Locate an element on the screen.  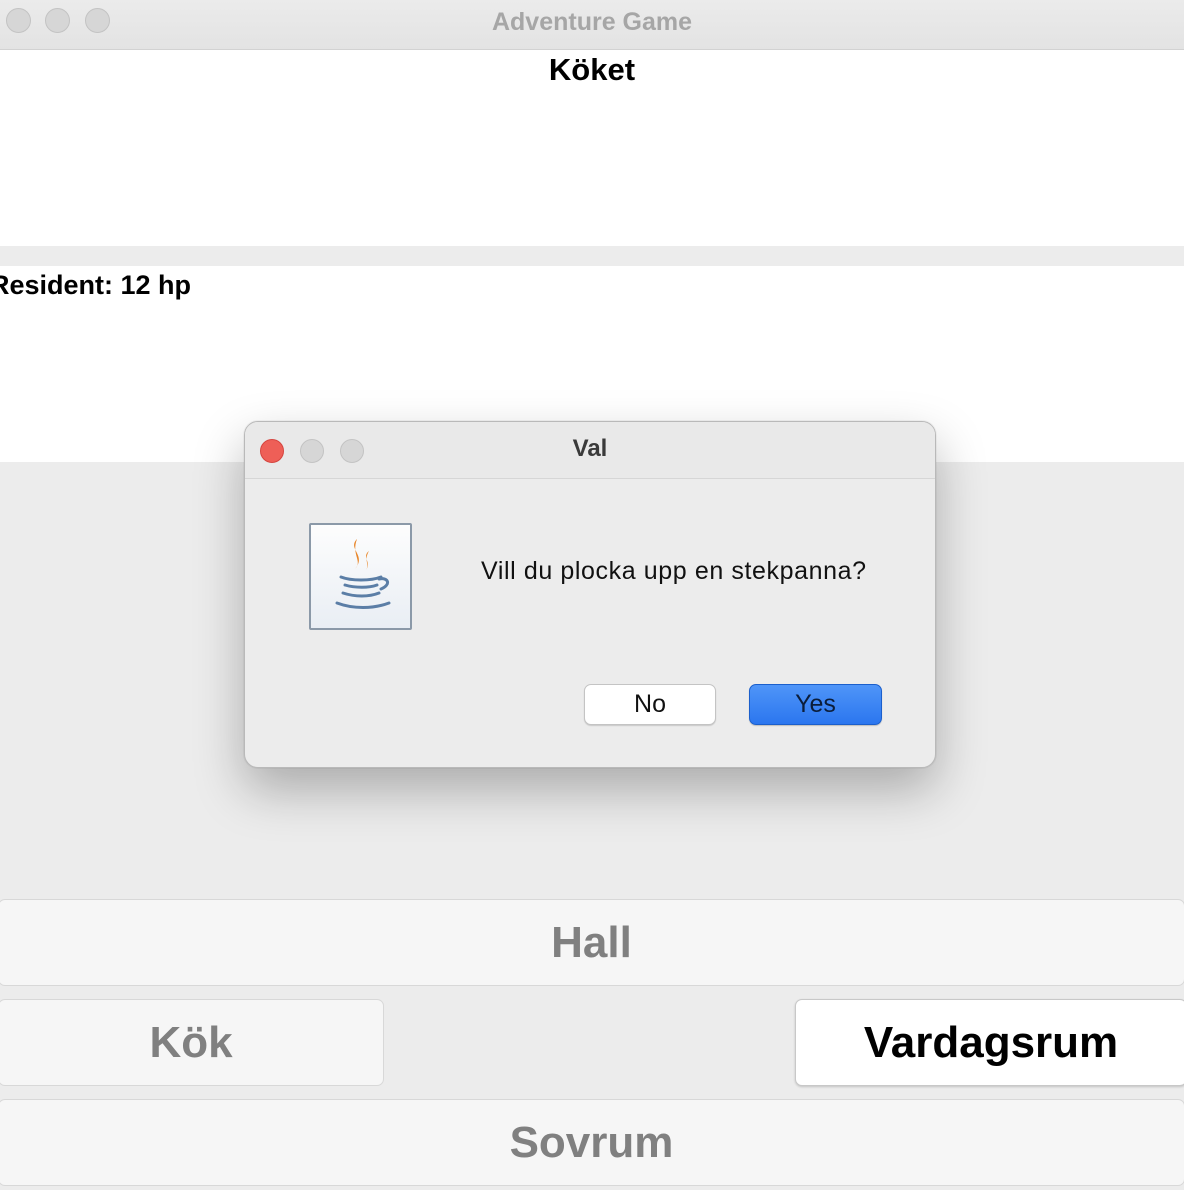
nav-button-hall: Hall is located at coordinates (592, 942).